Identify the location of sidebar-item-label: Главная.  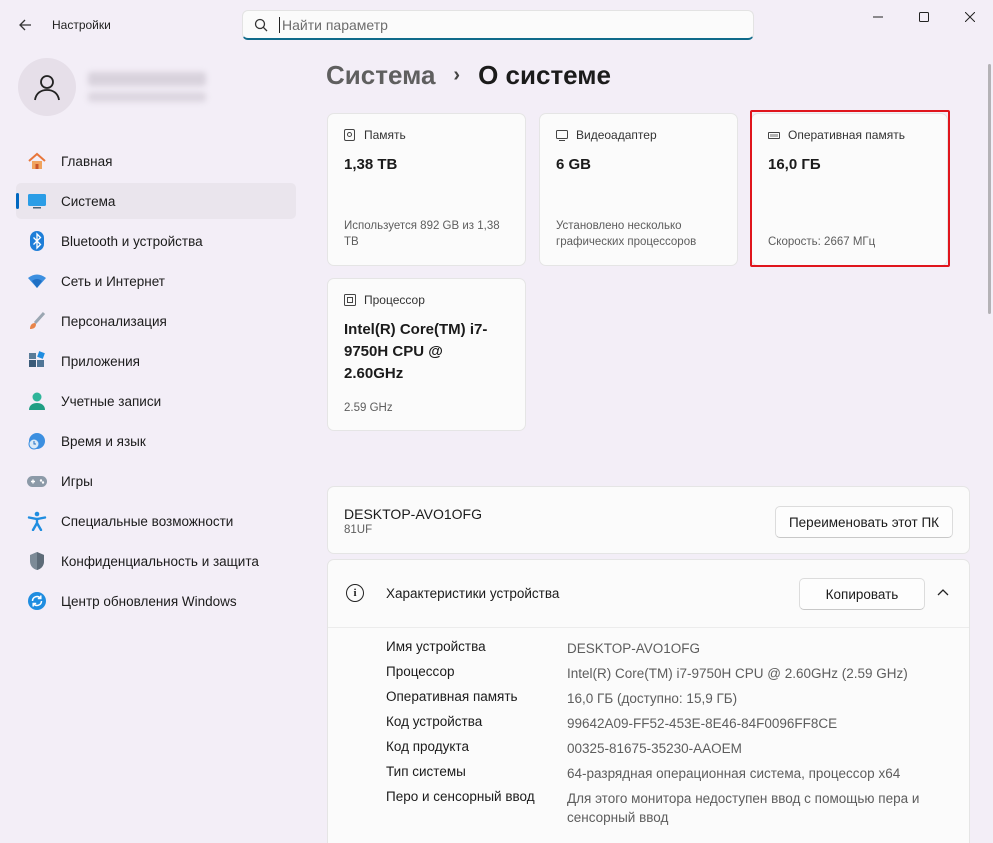
(87, 161).